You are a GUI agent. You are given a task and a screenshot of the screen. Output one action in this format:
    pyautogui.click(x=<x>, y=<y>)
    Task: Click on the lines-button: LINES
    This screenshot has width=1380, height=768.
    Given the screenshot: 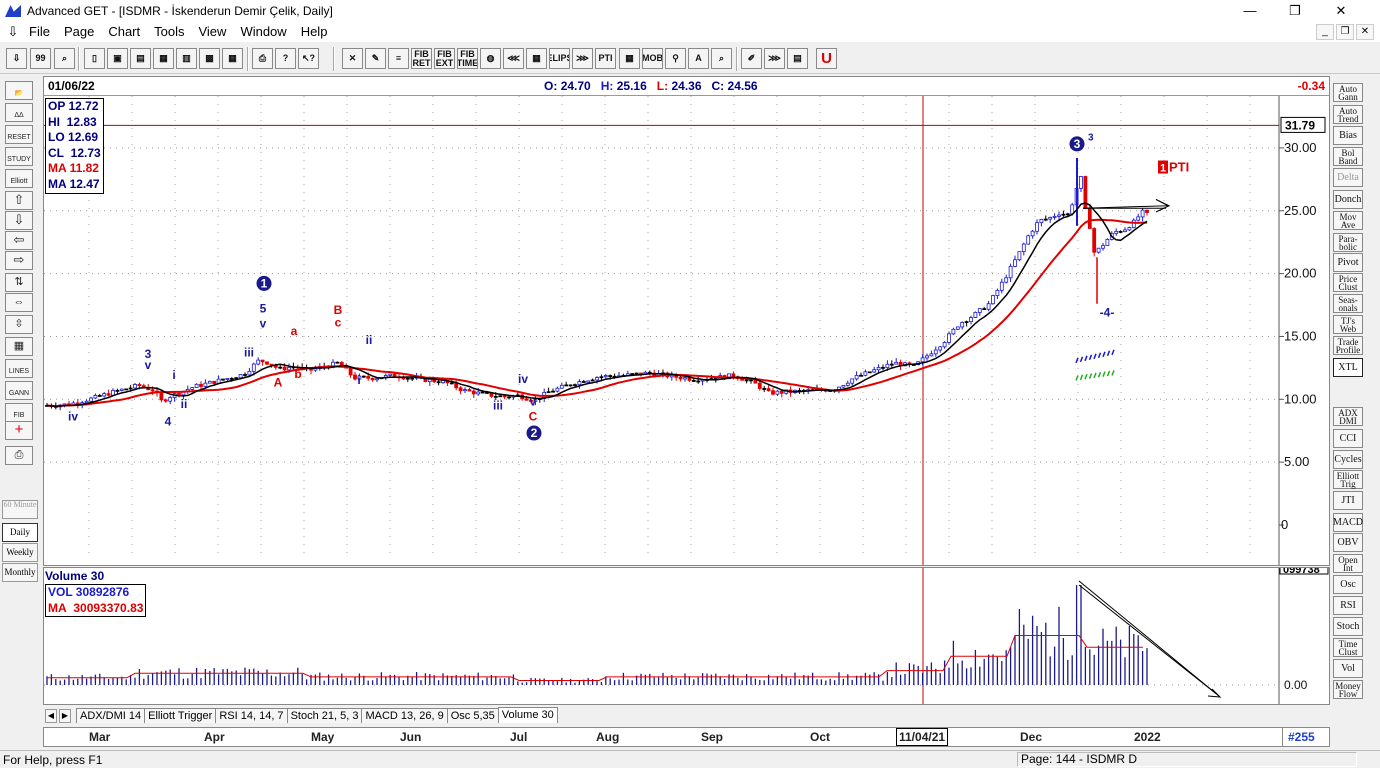 What is the action you would take?
    pyautogui.click(x=19, y=368)
    